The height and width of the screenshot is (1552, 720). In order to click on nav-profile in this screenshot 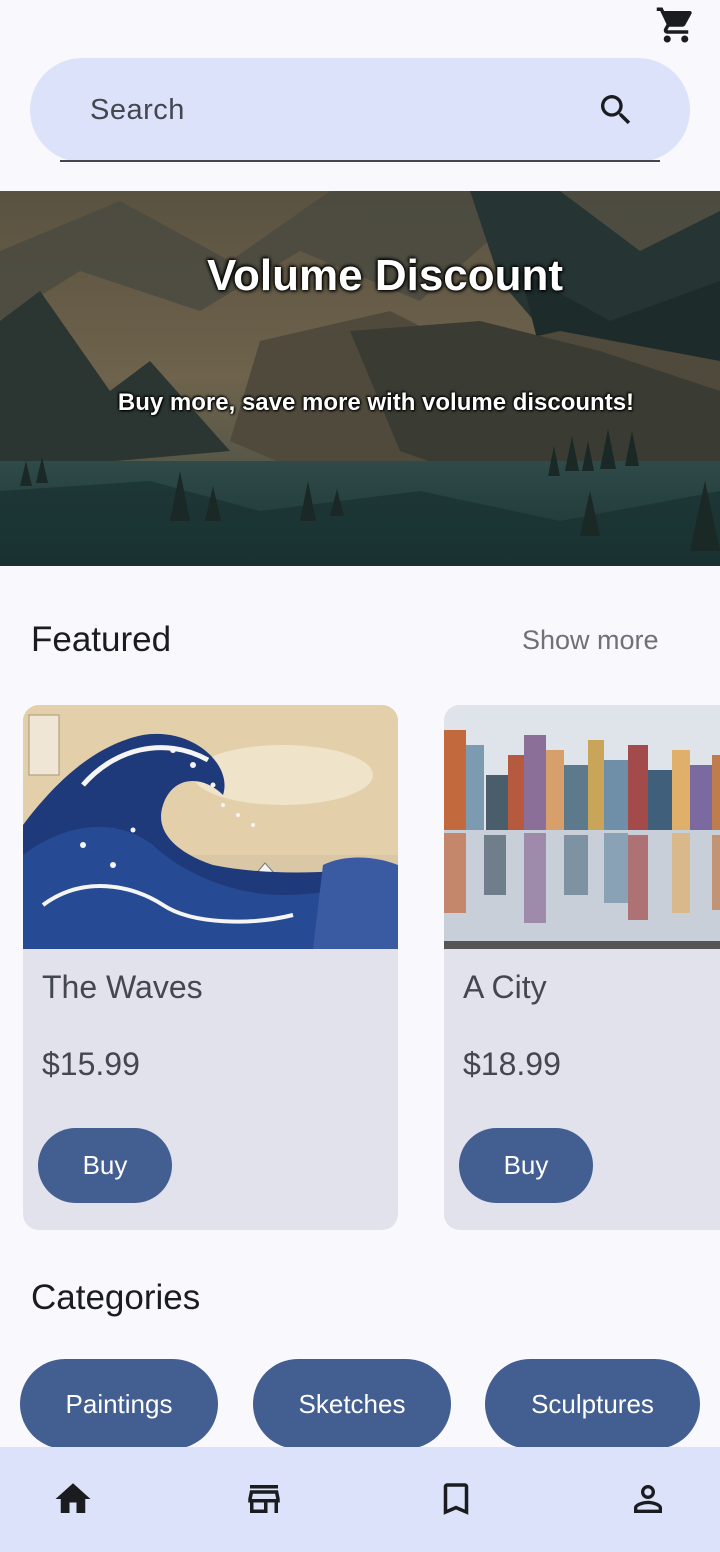, I will do `click(648, 1499)`.